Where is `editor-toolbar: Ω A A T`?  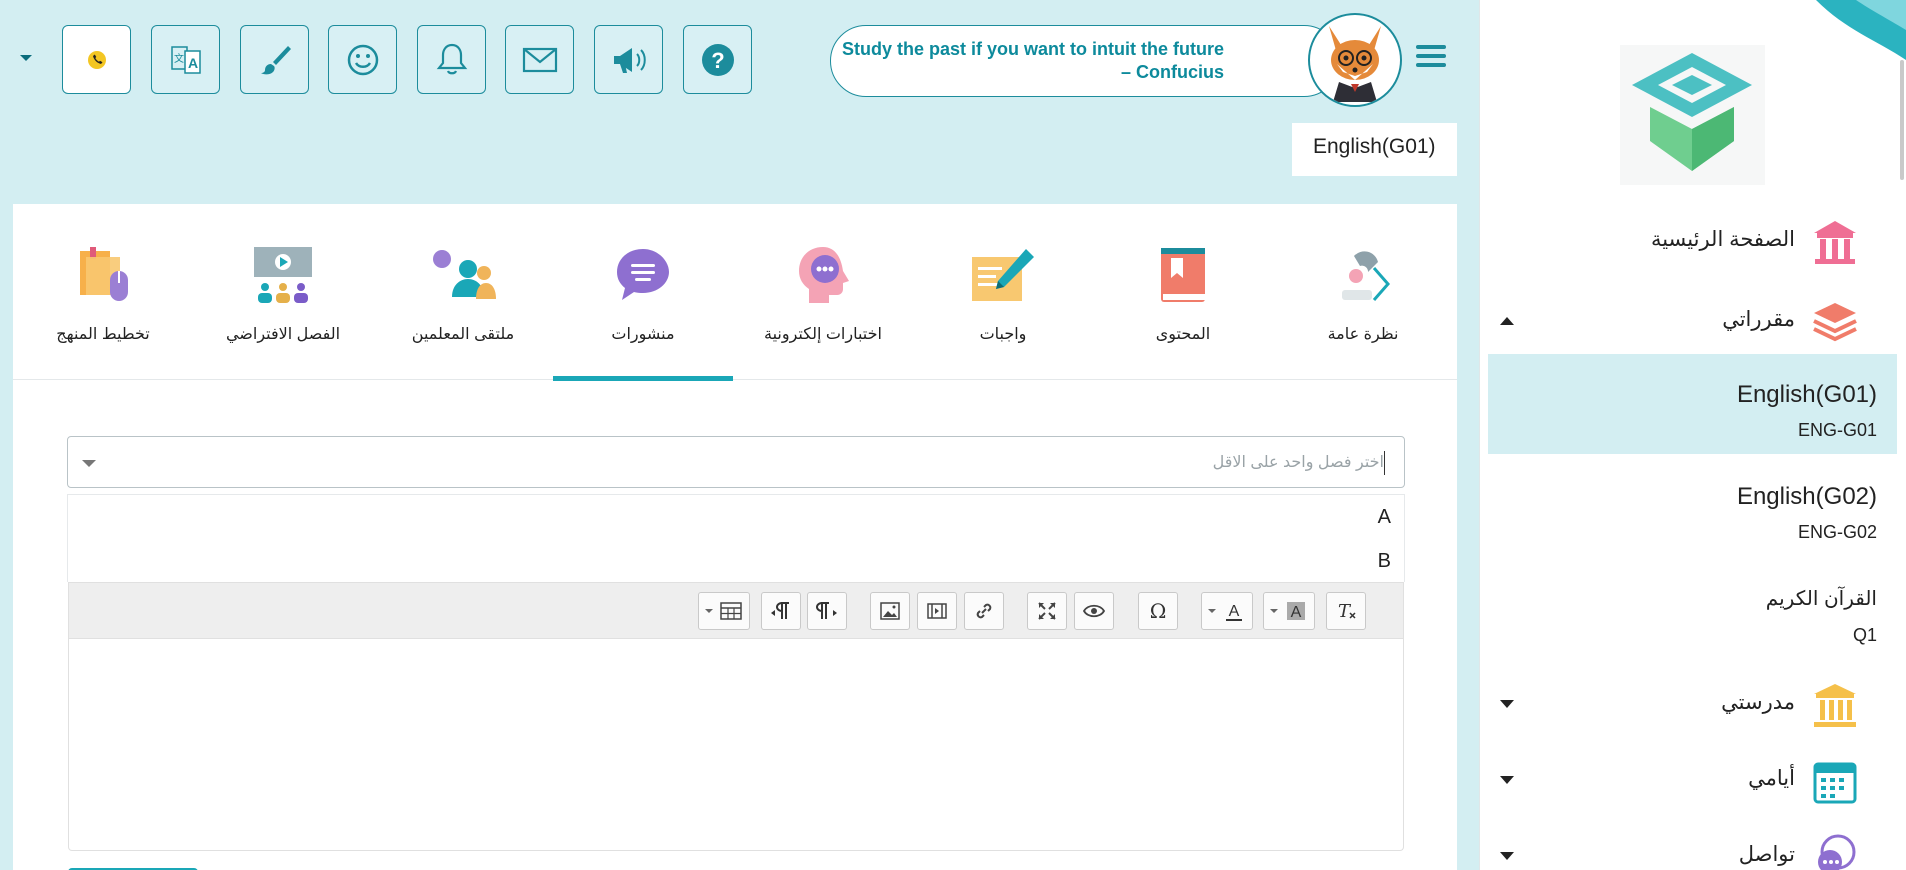
editor-toolbar: Ω A A T is located at coordinates (736, 610).